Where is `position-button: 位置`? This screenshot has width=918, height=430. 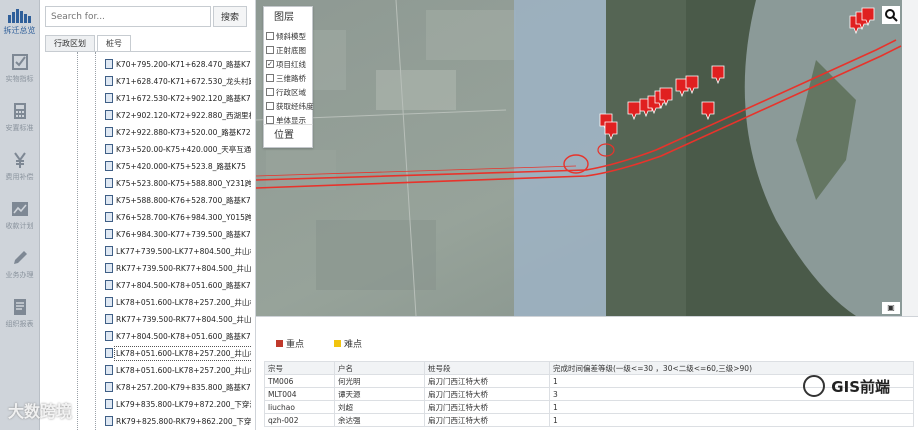
position-button: 位置 is located at coordinates (288, 136).